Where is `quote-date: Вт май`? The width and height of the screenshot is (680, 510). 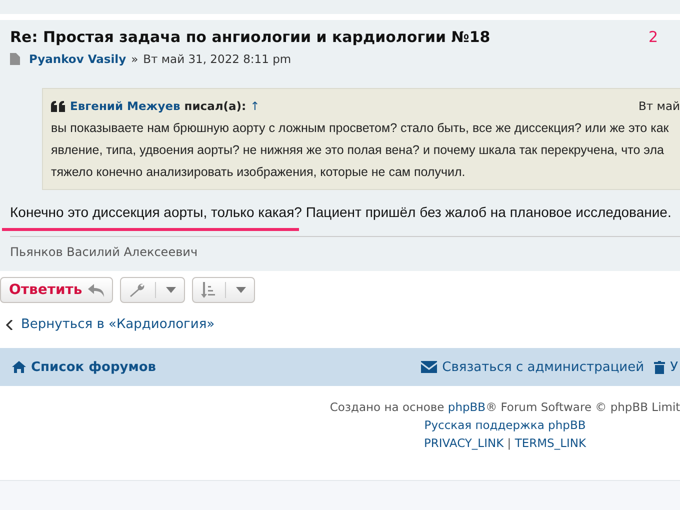 quote-date: Вт май is located at coordinates (659, 106).